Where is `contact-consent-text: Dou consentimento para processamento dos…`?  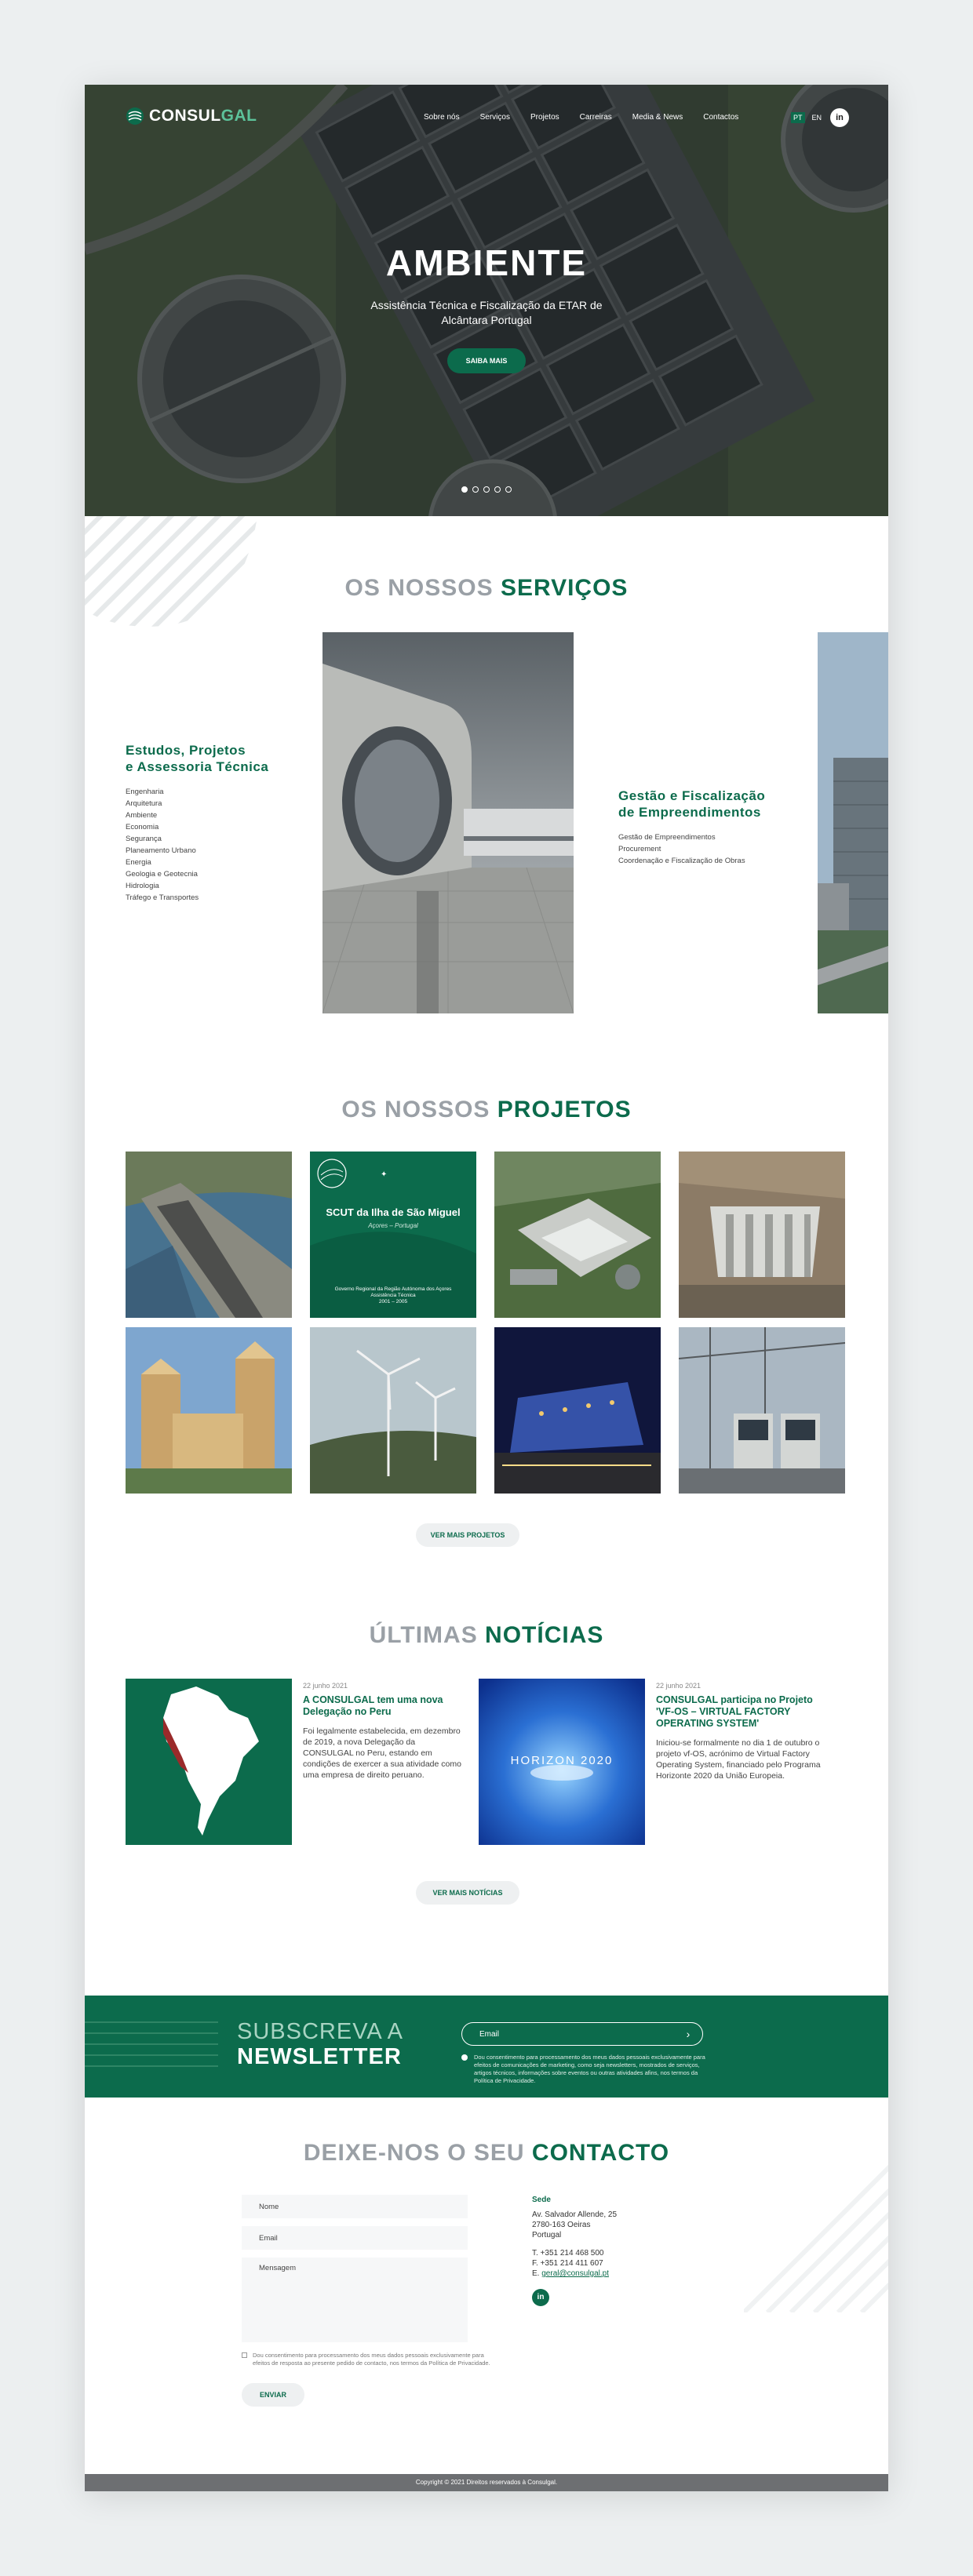 contact-consent-text: Dou consentimento para processamento dos… is located at coordinates (371, 2359).